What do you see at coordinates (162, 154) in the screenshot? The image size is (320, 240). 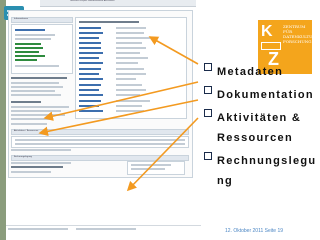 I see `arrow-rechnungslegung` at bounding box center [162, 154].